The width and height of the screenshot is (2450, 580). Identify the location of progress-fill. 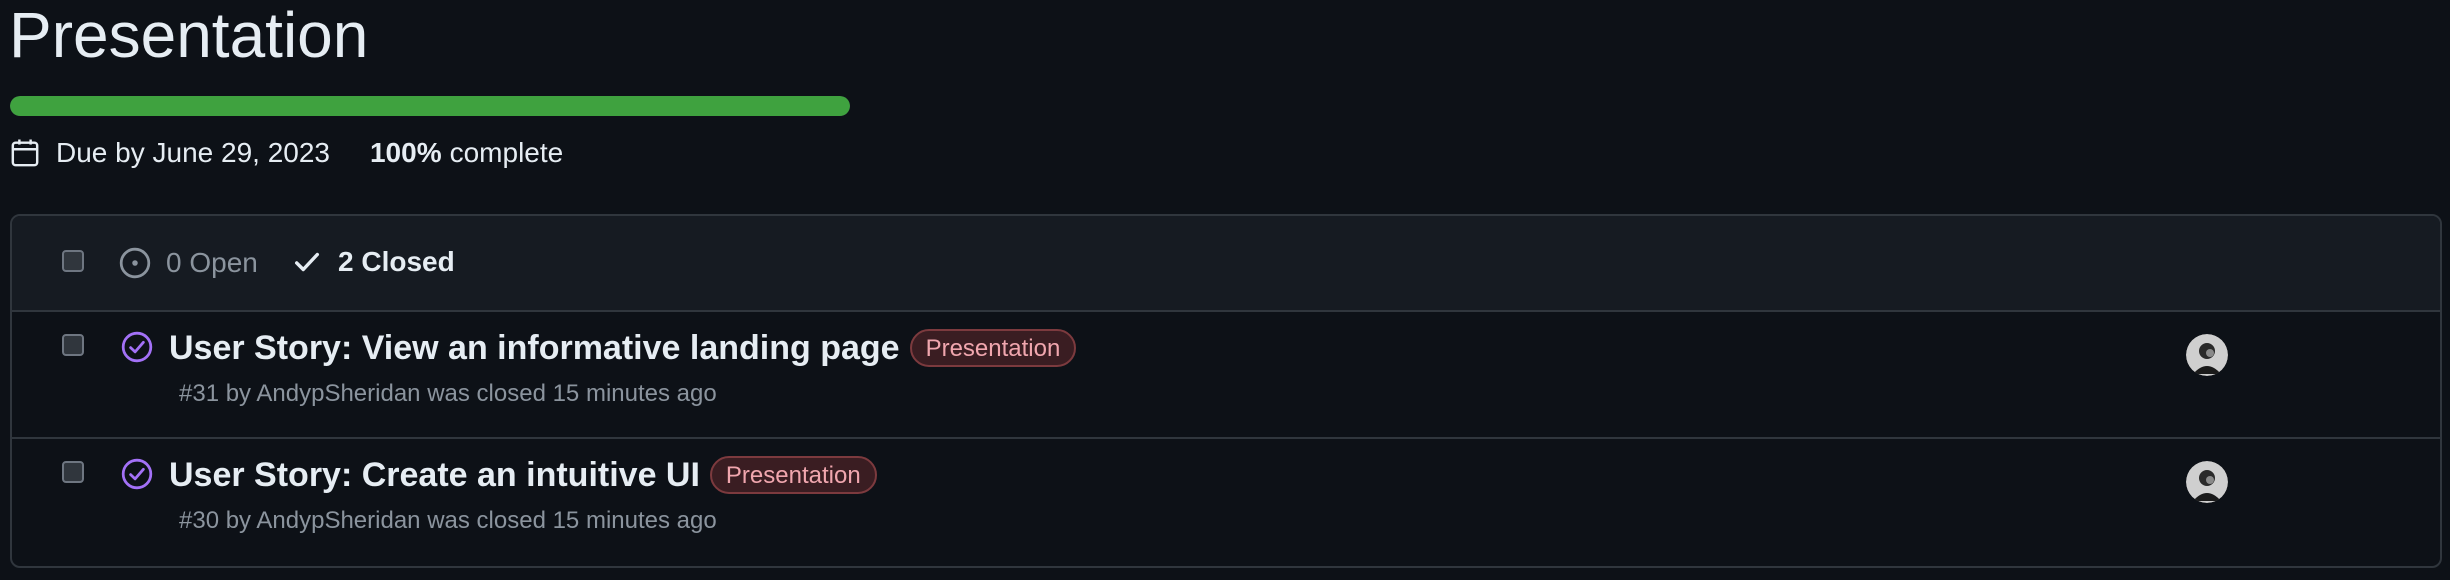
(430, 106).